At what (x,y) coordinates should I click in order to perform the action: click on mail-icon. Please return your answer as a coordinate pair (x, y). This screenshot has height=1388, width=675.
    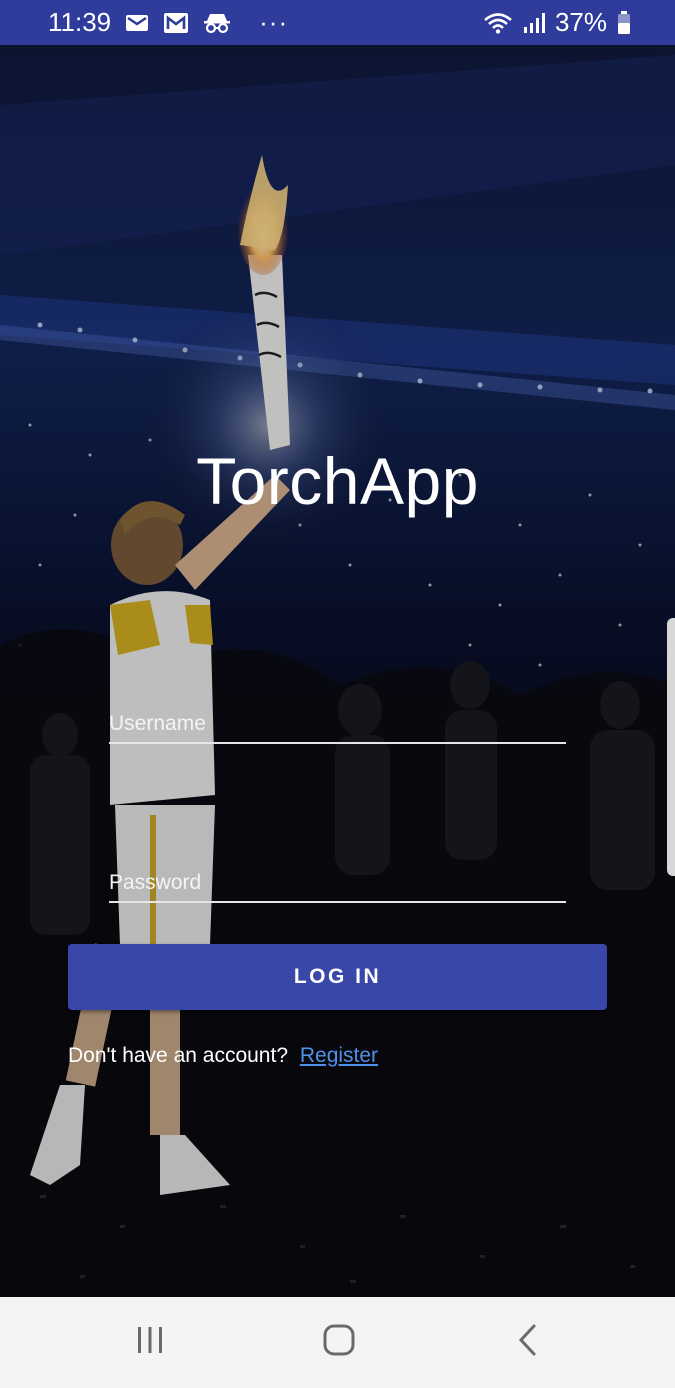
    Looking at the image, I should click on (137, 23).